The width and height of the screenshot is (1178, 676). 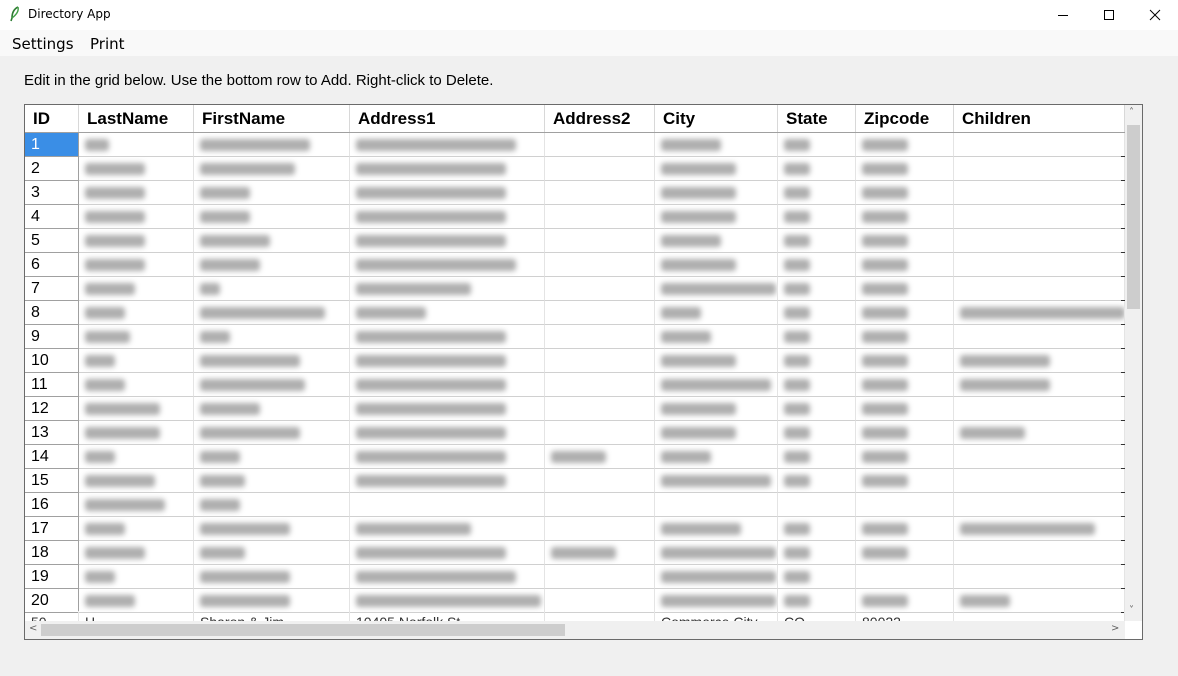 What do you see at coordinates (575, 337) in the screenshot?
I see `table-row: 9` at bounding box center [575, 337].